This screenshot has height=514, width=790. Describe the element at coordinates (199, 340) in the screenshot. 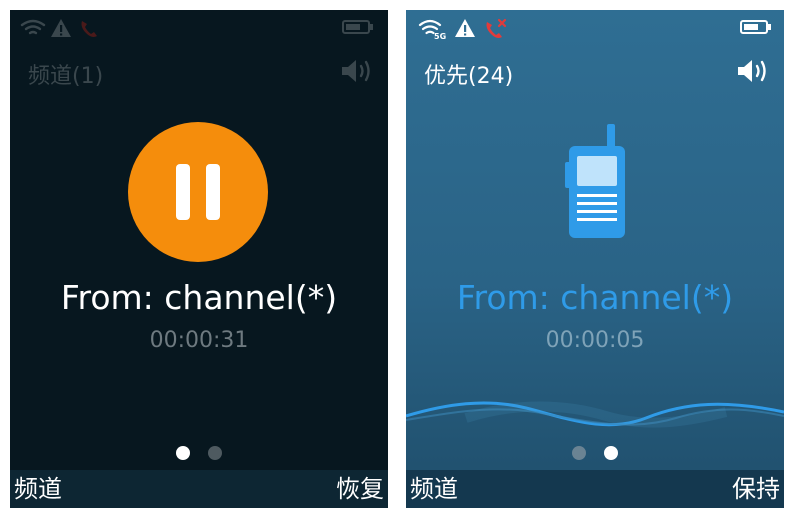

I see `call-timer: 00:00:31` at that location.